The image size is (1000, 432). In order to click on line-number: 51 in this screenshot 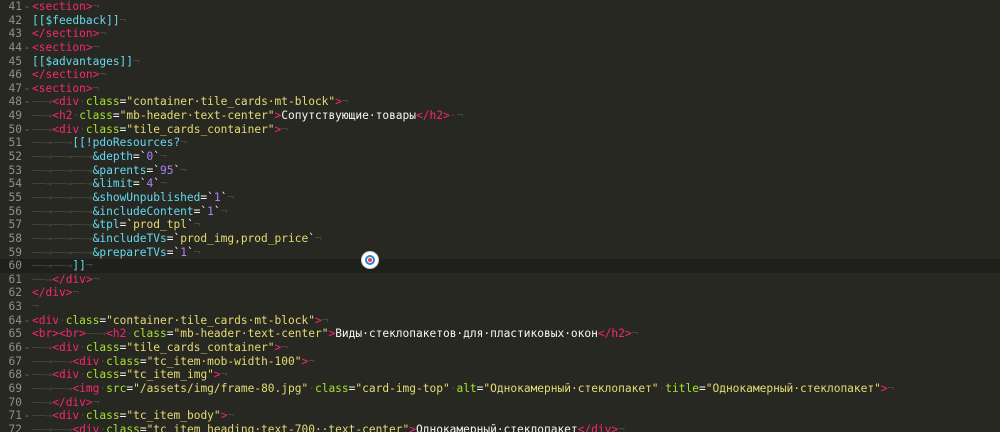, I will do `click(11, 143)`.